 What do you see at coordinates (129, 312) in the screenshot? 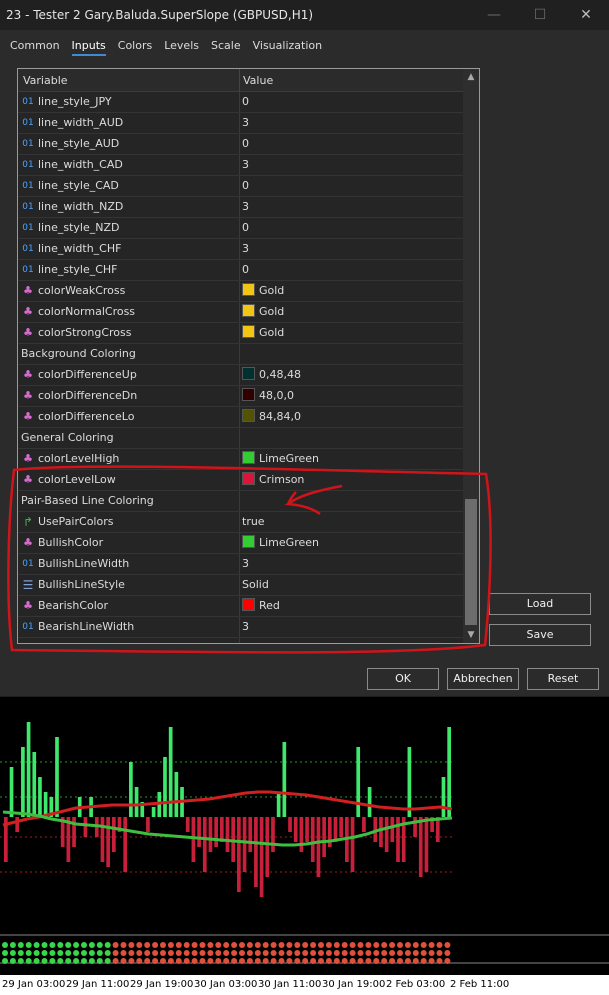
I see `variable-cell: ♣ colorNormalCross` at bounding box center [129, 312].